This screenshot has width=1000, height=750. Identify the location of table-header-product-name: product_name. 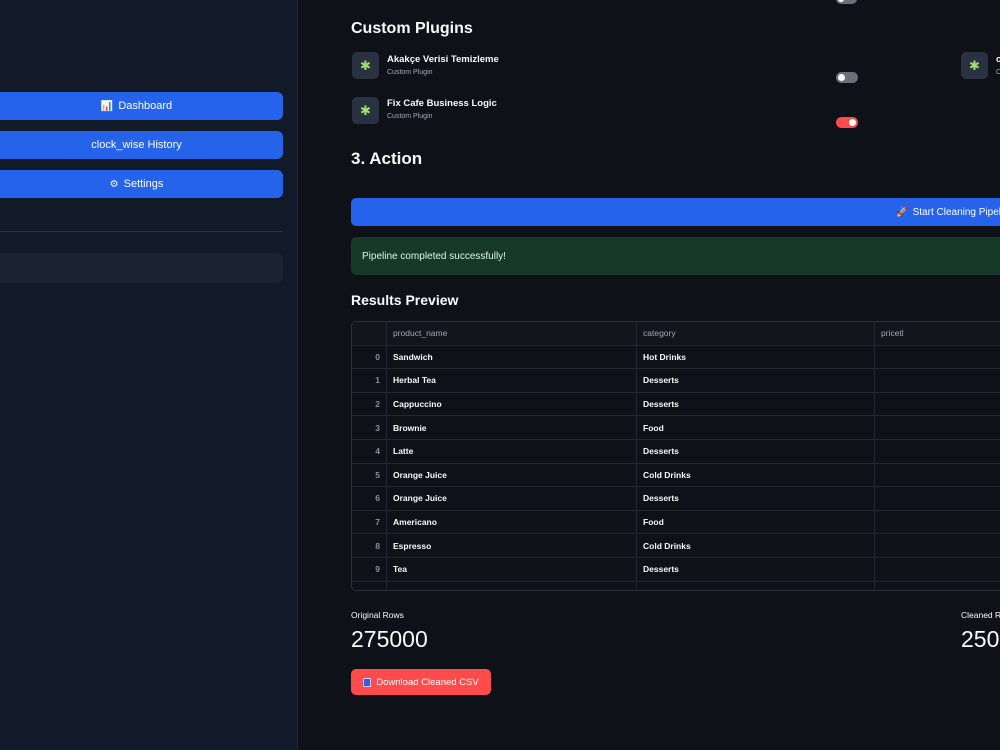
(512, 333).